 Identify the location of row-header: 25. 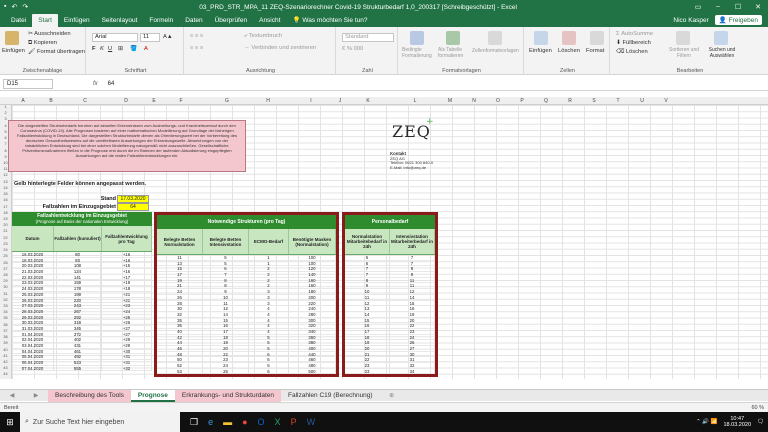
(5, 256).